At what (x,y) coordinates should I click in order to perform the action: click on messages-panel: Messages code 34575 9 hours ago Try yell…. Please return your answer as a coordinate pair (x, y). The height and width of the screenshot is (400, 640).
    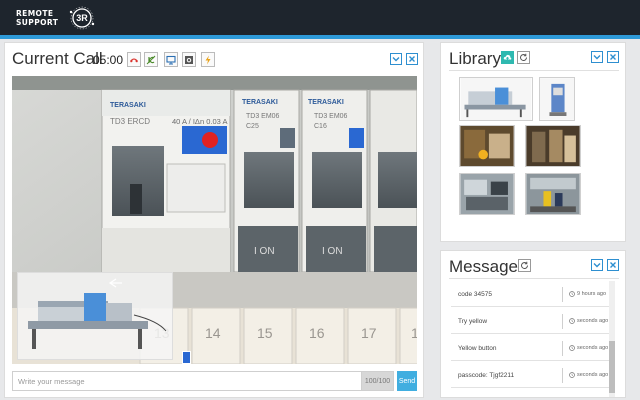
    Looking at the image, I should click on (533, 324).